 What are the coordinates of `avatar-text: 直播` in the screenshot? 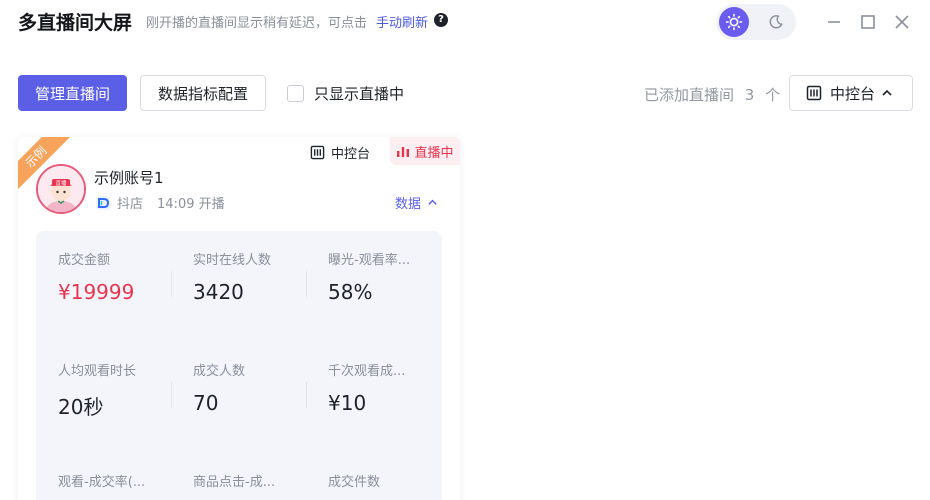 It's located at (61, 183).